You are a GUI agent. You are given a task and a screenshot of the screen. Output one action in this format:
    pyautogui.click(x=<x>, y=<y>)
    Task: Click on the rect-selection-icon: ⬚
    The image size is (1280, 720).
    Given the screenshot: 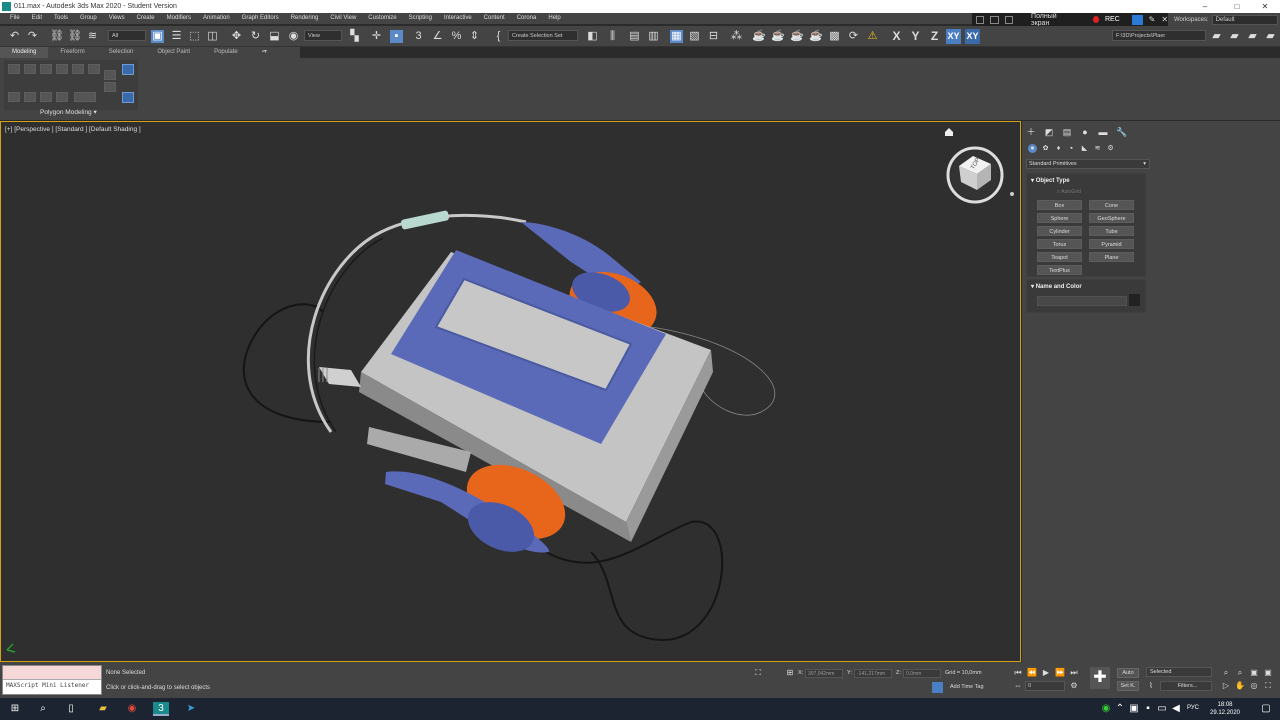 What is the action you would take?
    pyautogui.click(x=194, y=36)
    